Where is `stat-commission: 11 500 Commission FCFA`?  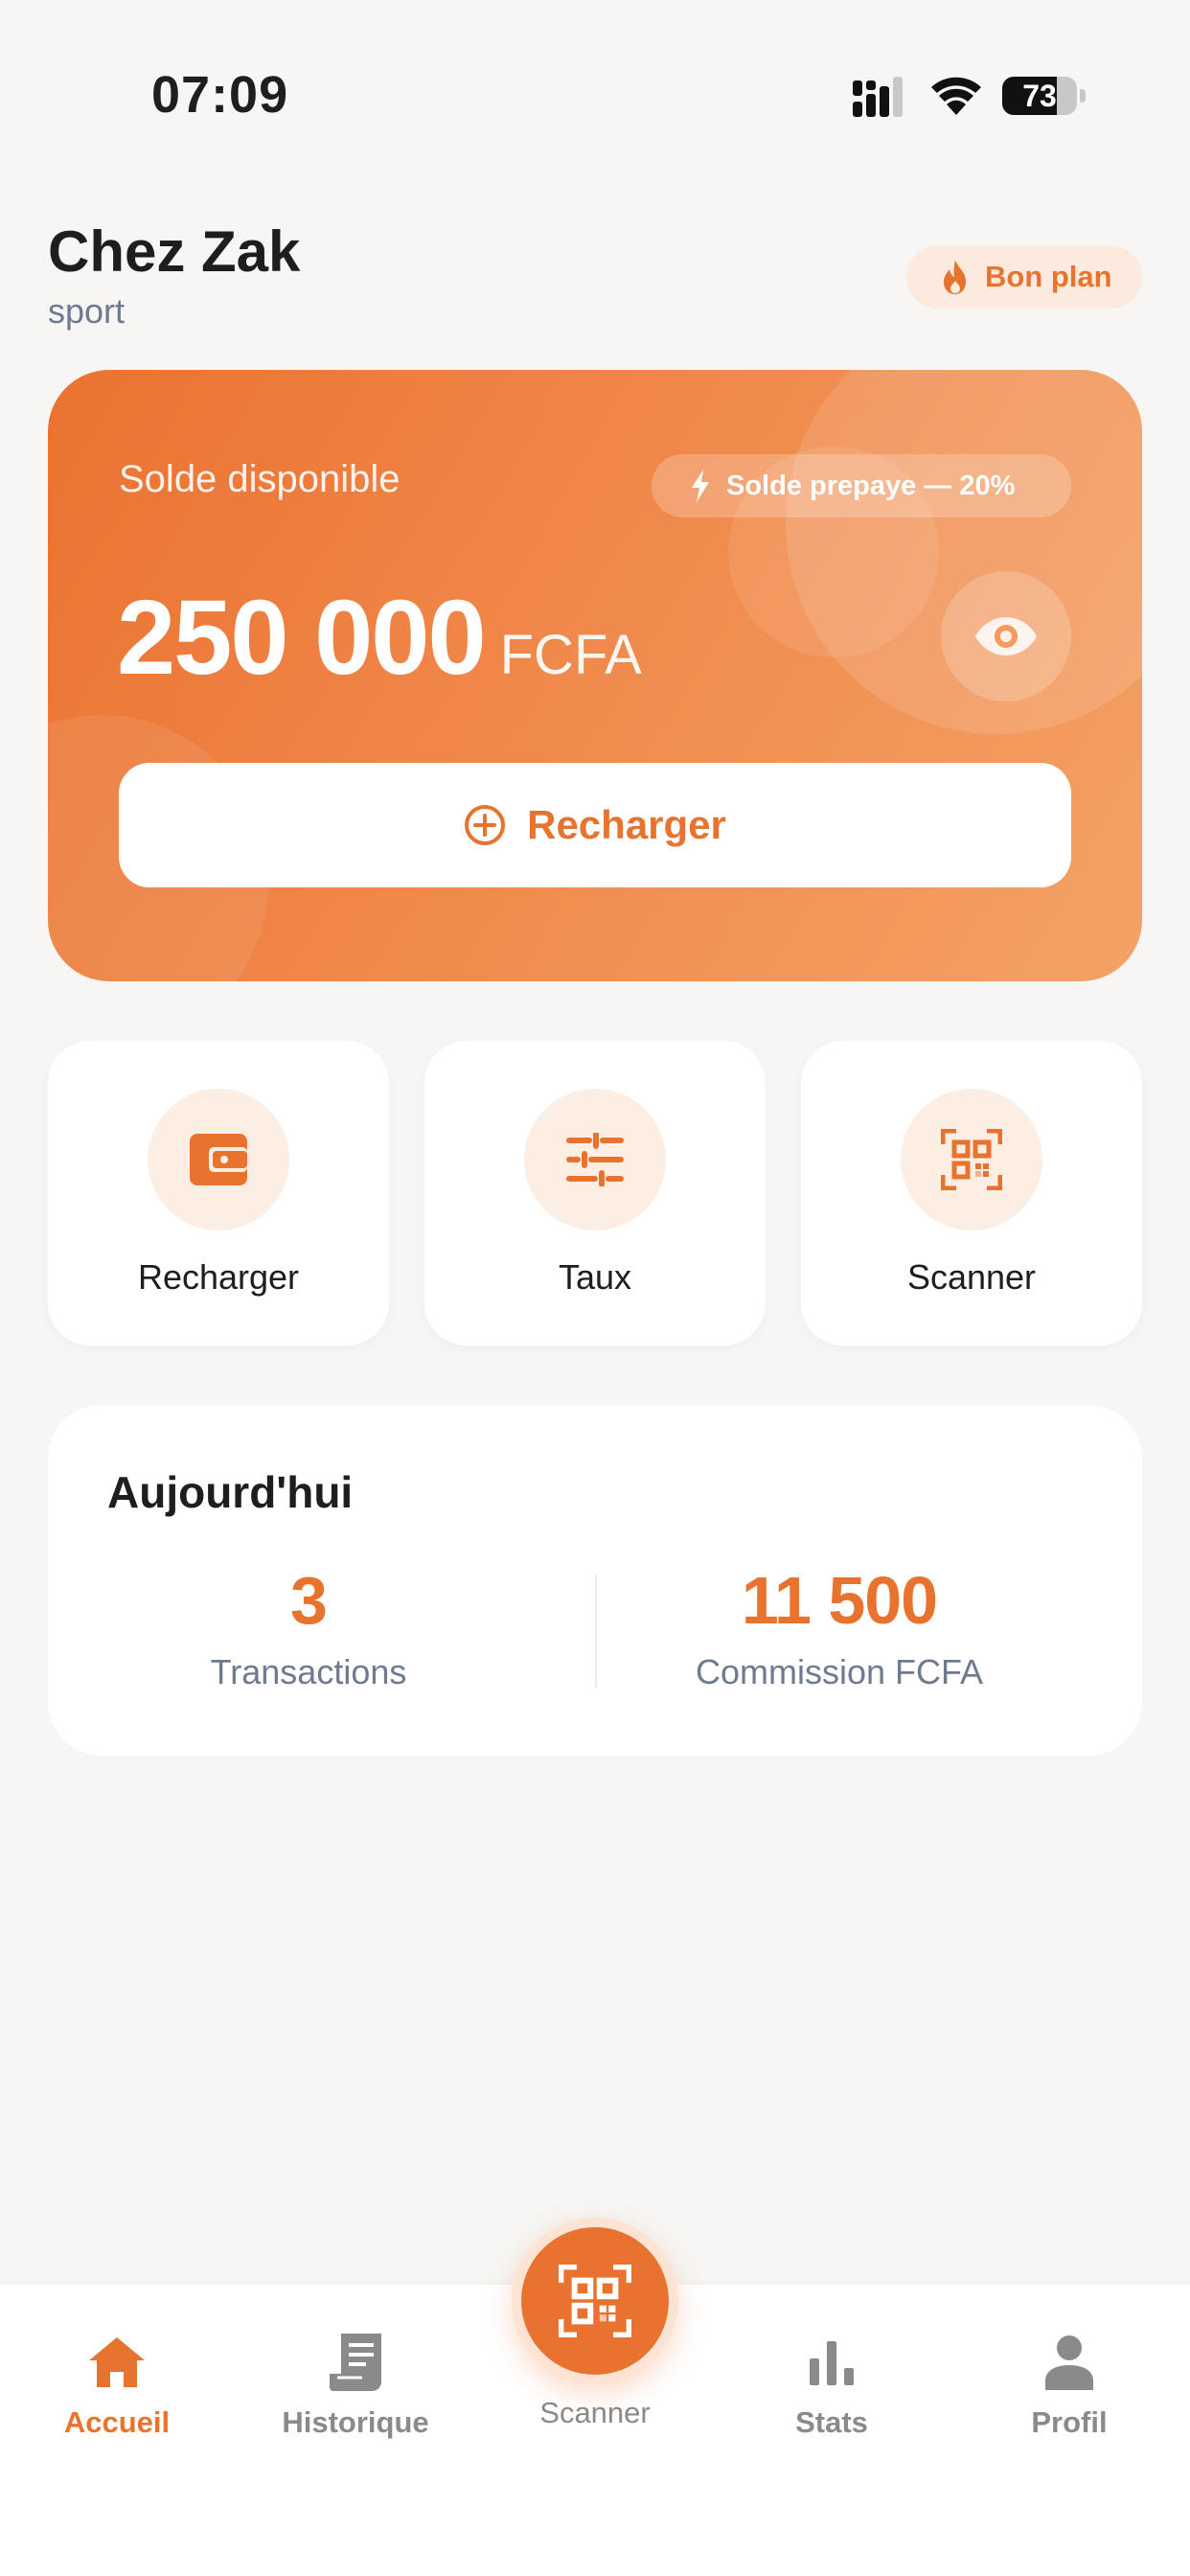 stat-commission: 11 500 Commission FCFA is located at coordinates (840, 1627).